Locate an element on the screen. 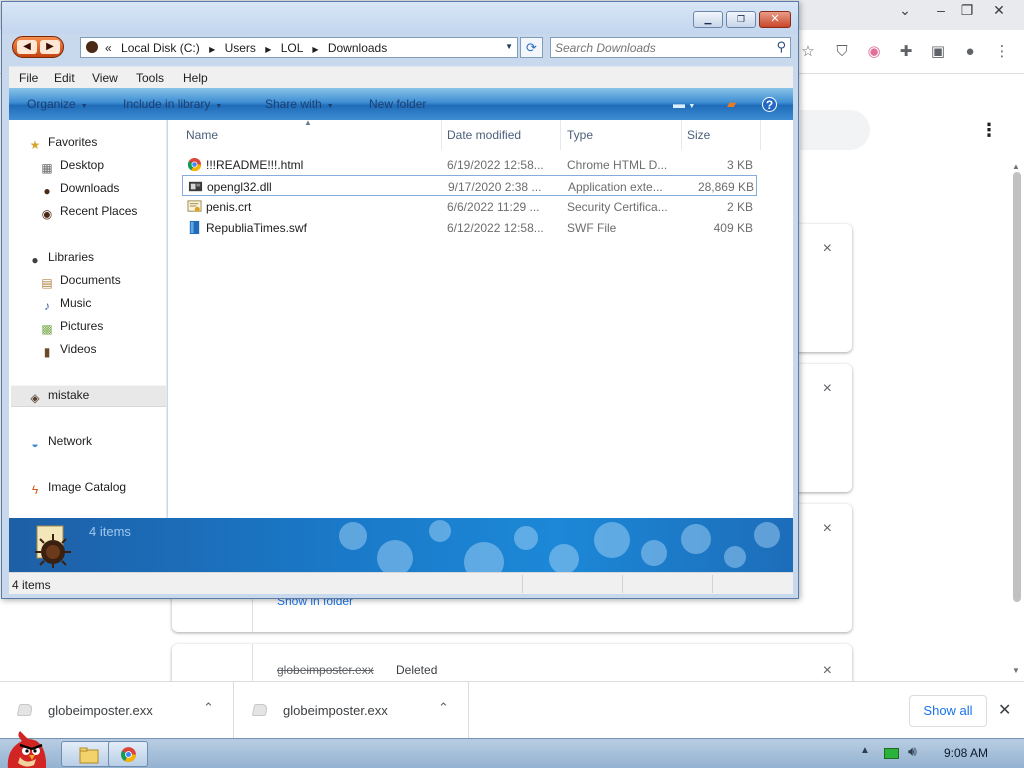 The width and height of the screenshot is (1024, 768). battery-icon is located at coordinates (891, 753).